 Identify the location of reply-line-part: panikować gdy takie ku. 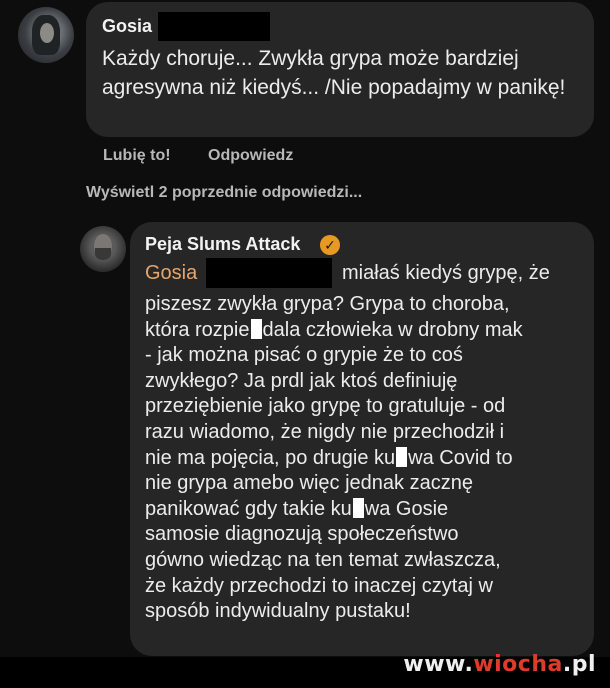
(248, 508).